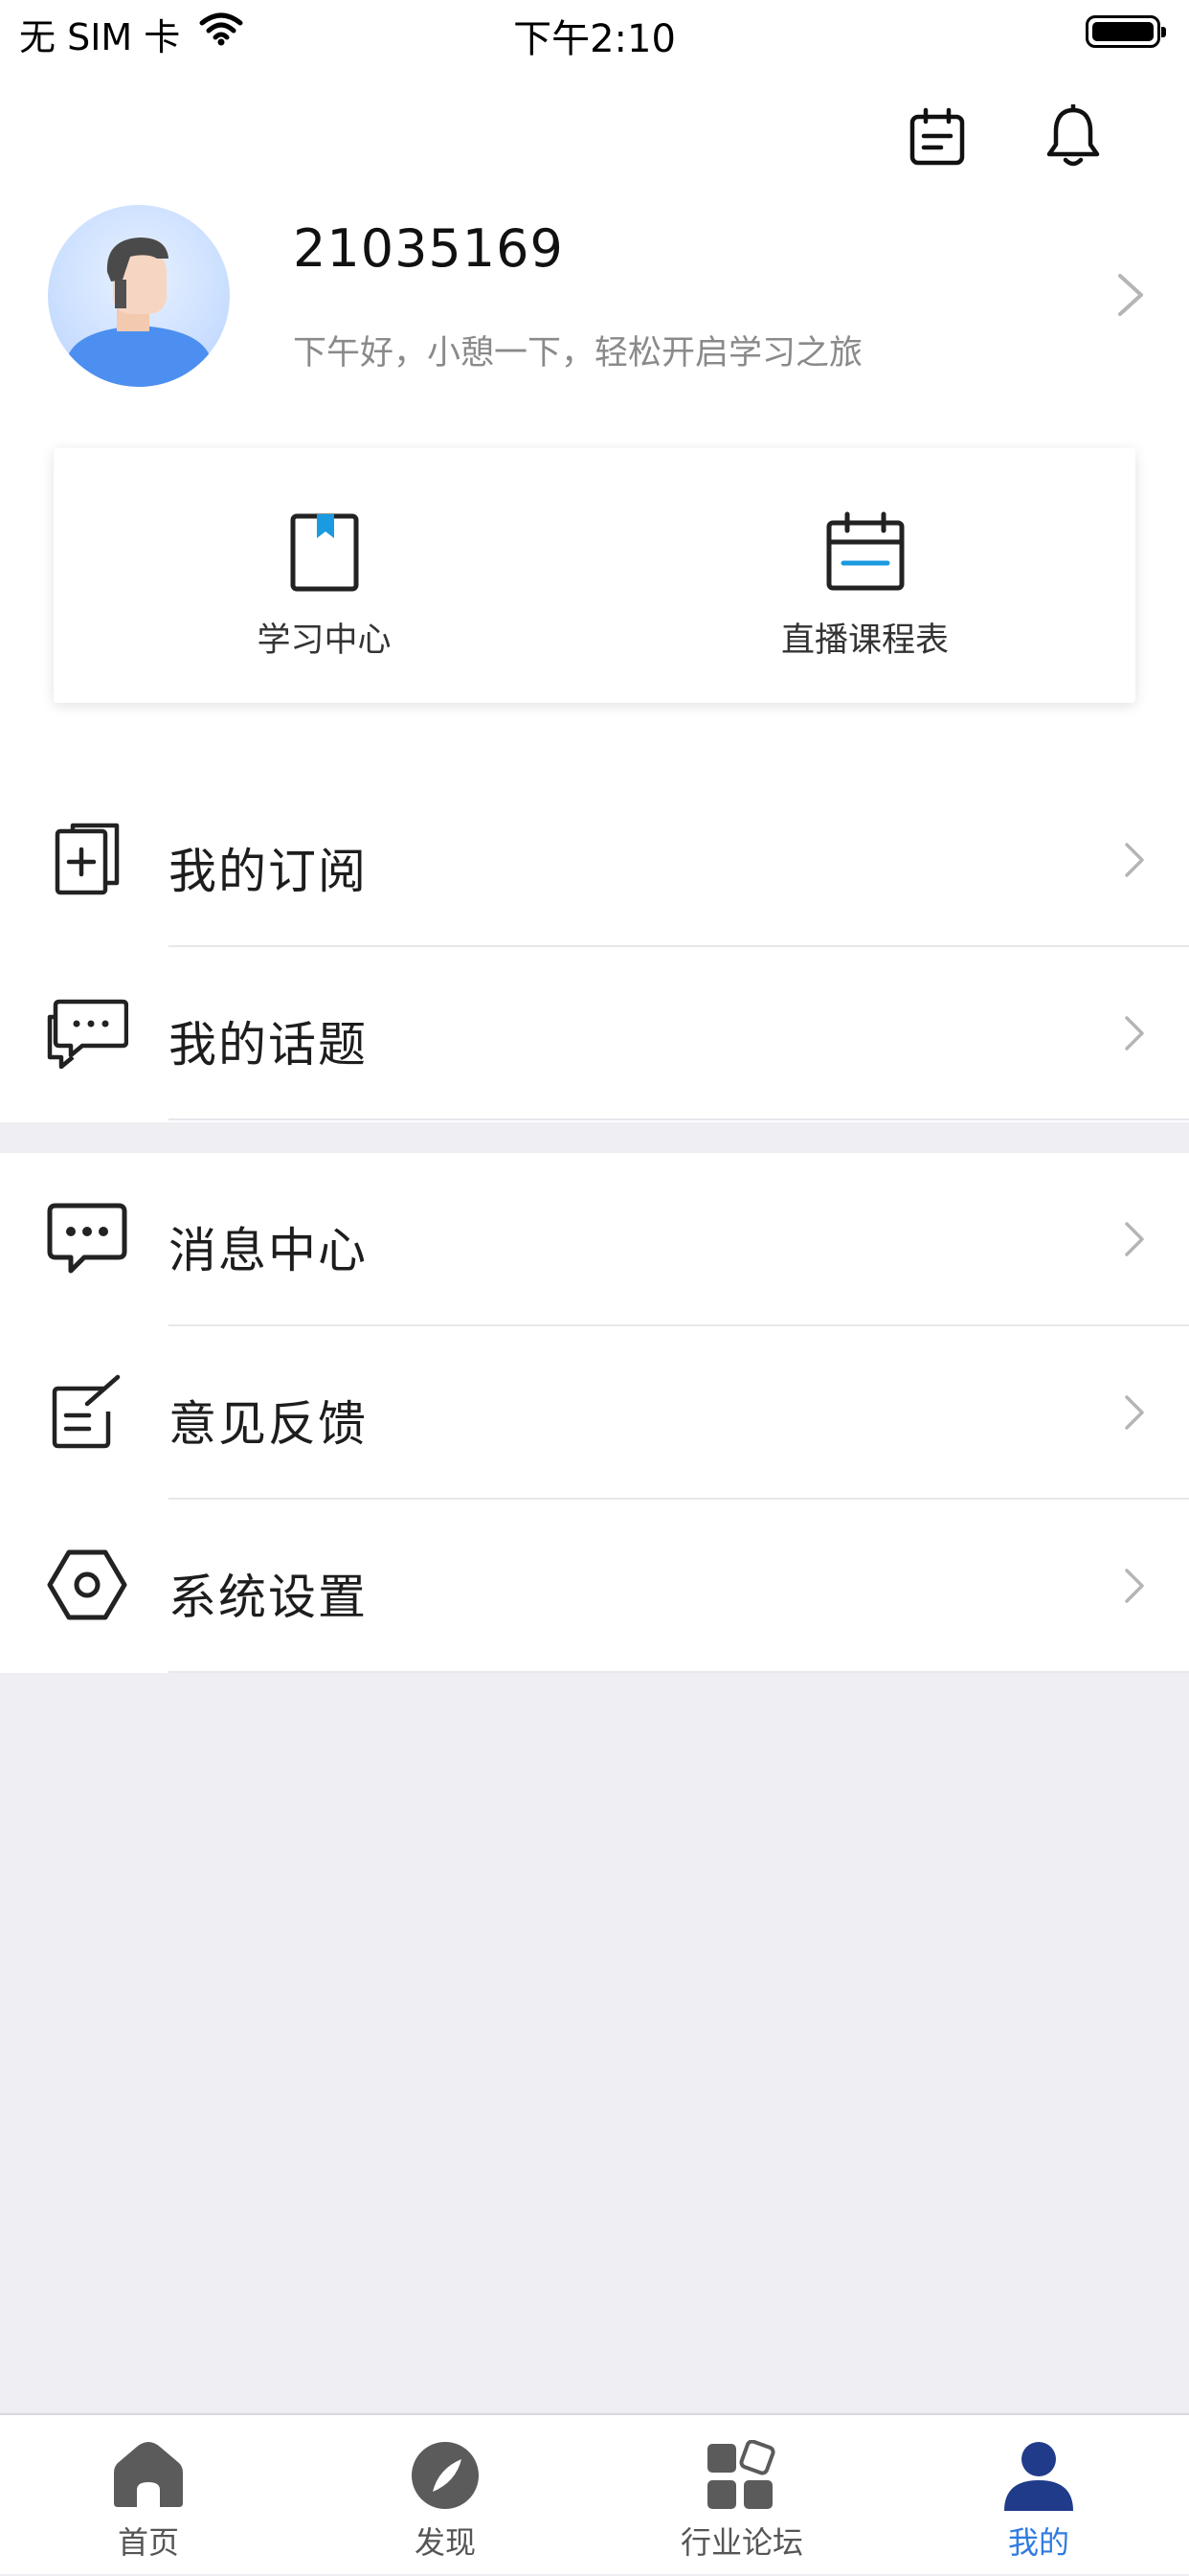 This screenshot has width=1189, height=2576. I want to click on feedback-icon, so click(87, 1411).